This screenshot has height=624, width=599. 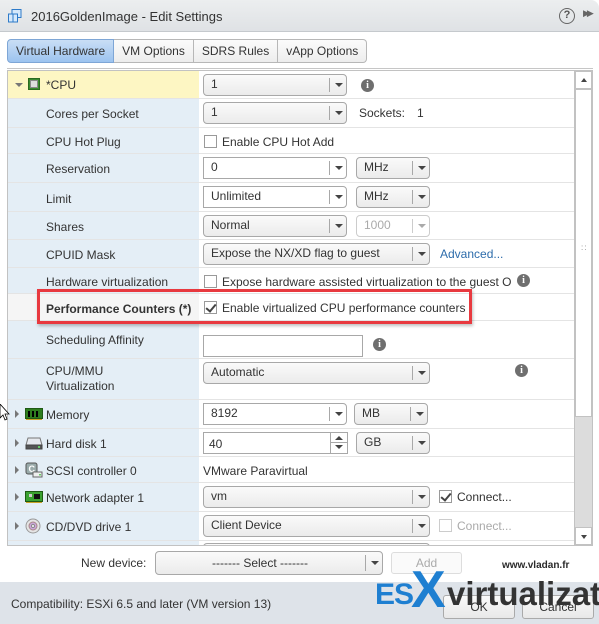 What do you see at coordinates (68, 415) in the screenshot?
I see `memory-label: Memory` at bounding box center [68, 415].